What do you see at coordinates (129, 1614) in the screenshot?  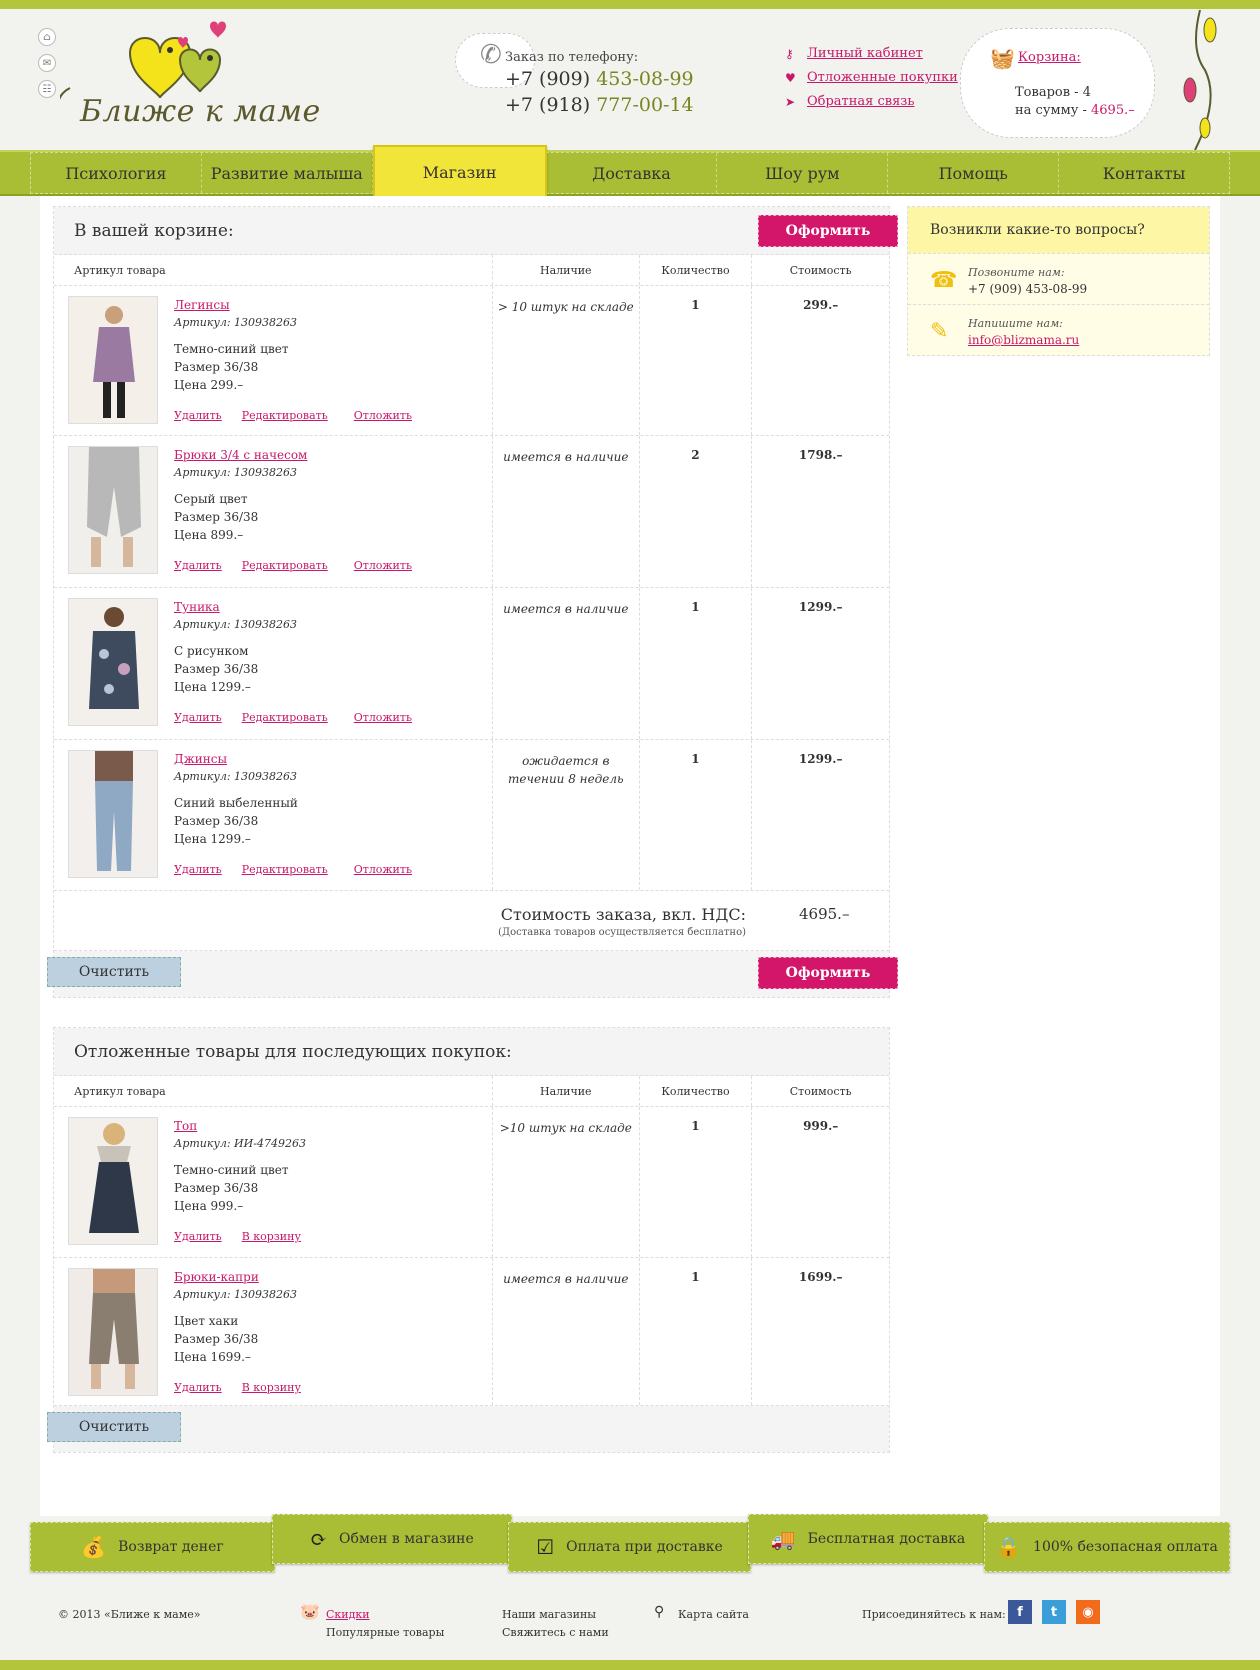 I see `copyright: © 2013 «Ближе к маме»` at bounding box center [129, 1614].